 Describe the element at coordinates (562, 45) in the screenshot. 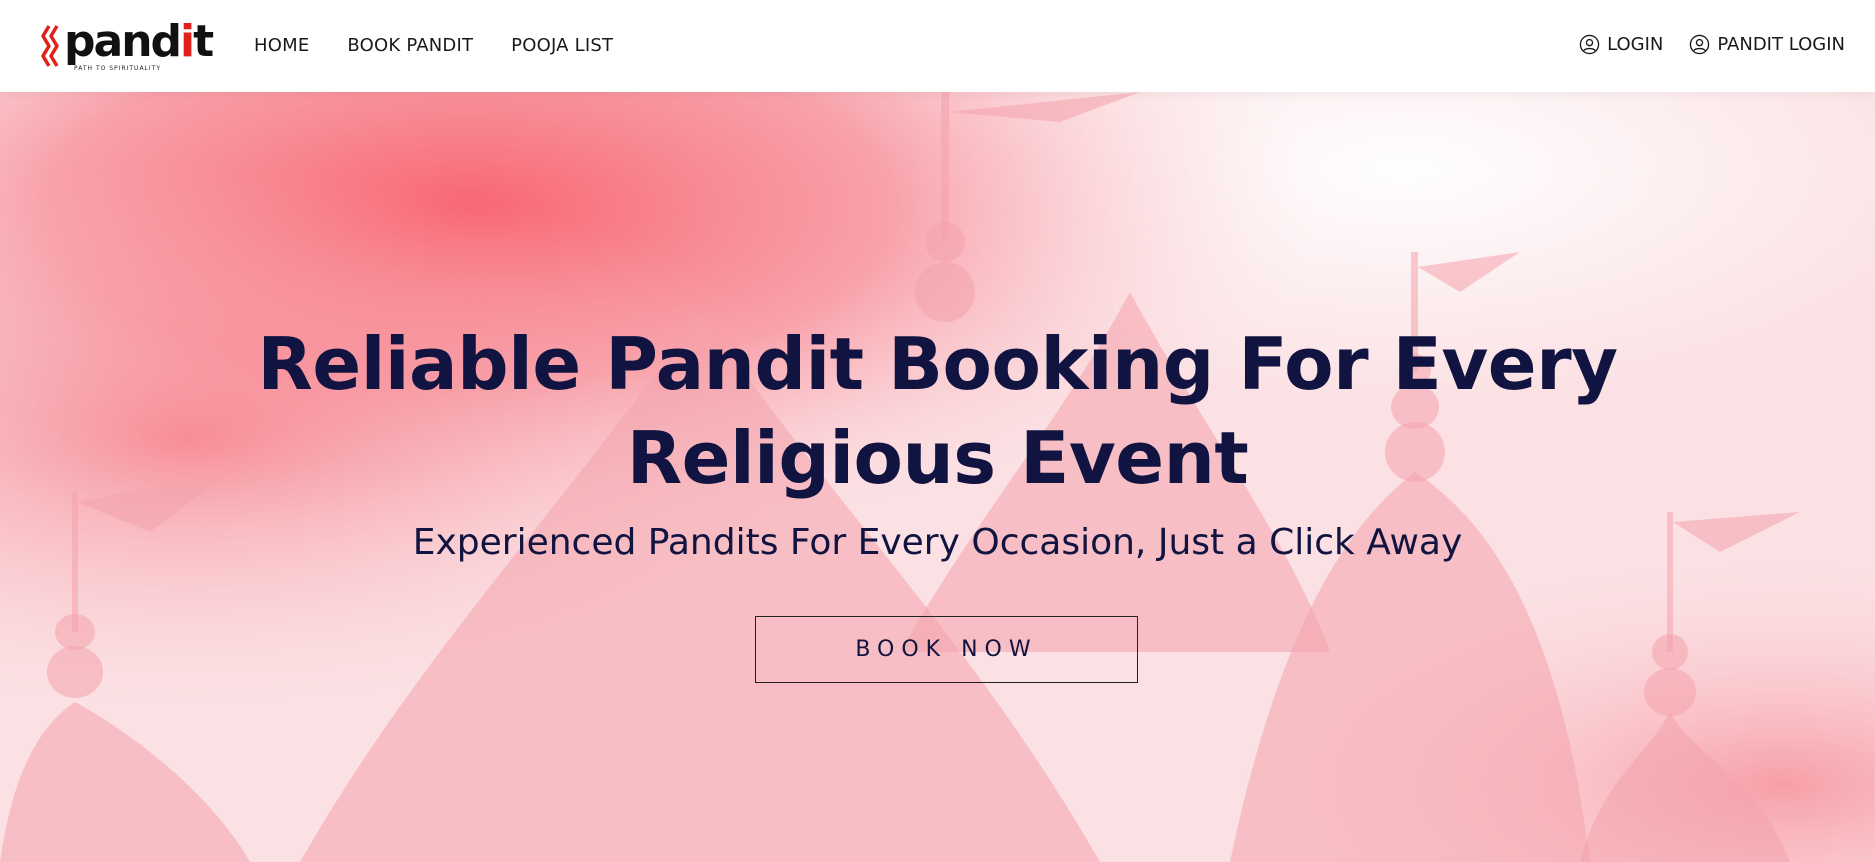

I see `nav-pooja-list: POOJA LIST` at that location.